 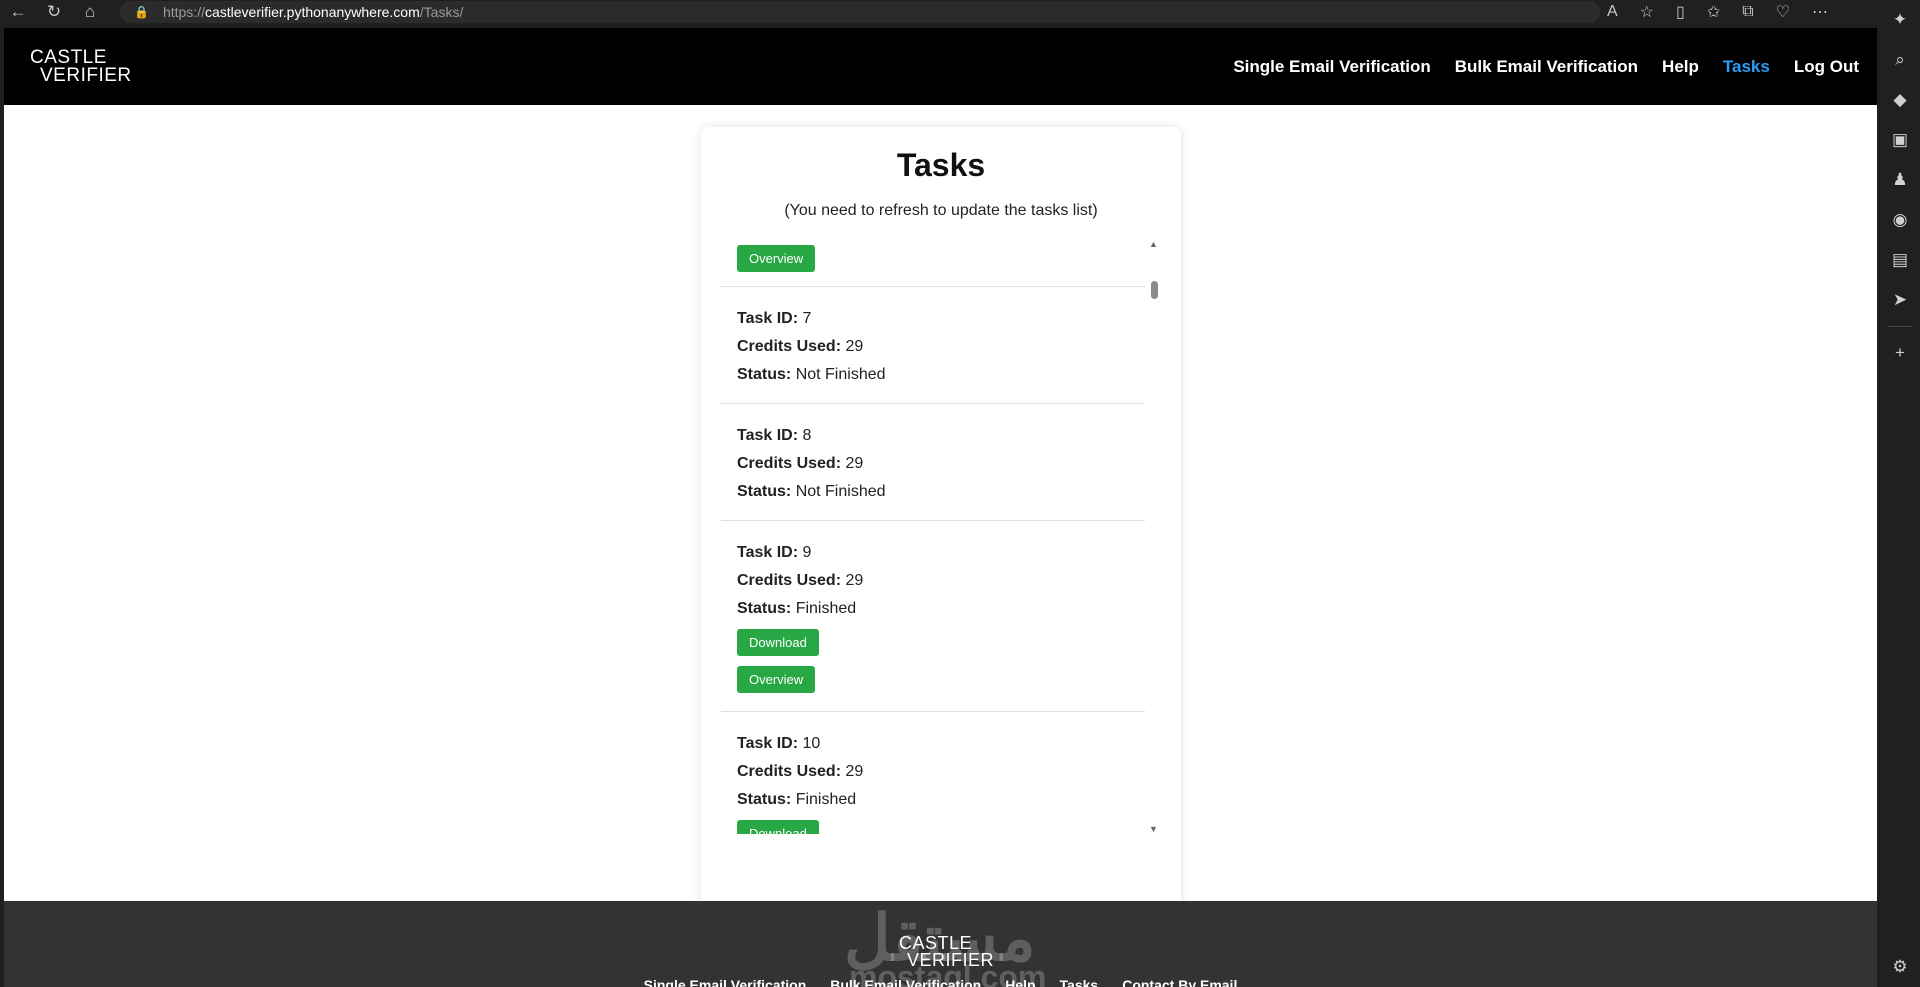 I want to click on outlook-icon: ▤, so click(x=1900, y=260).